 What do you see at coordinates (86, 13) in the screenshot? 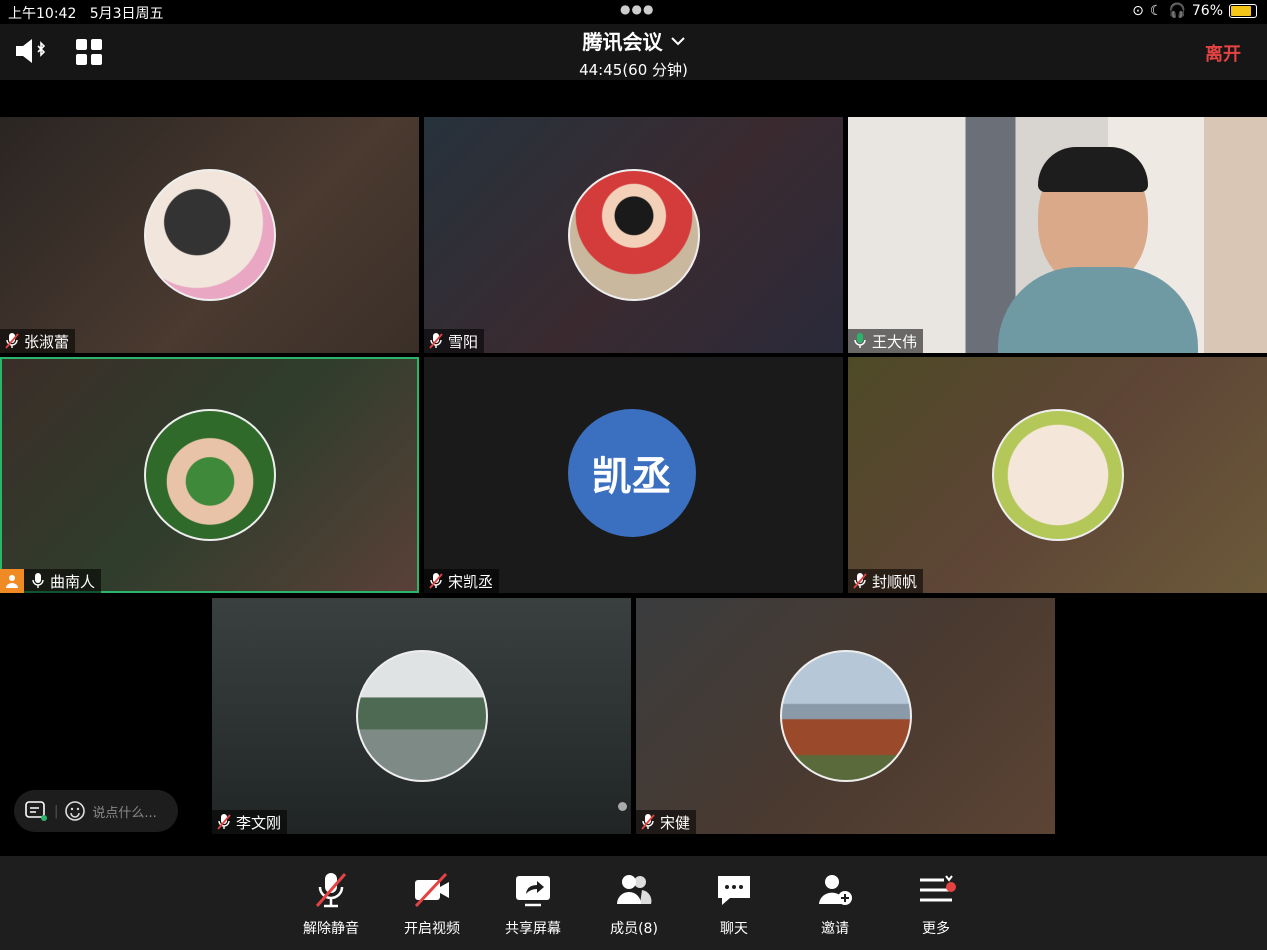
I see `status-time: 上午10:42 5月3日周五` at bounding box center [86, 13].